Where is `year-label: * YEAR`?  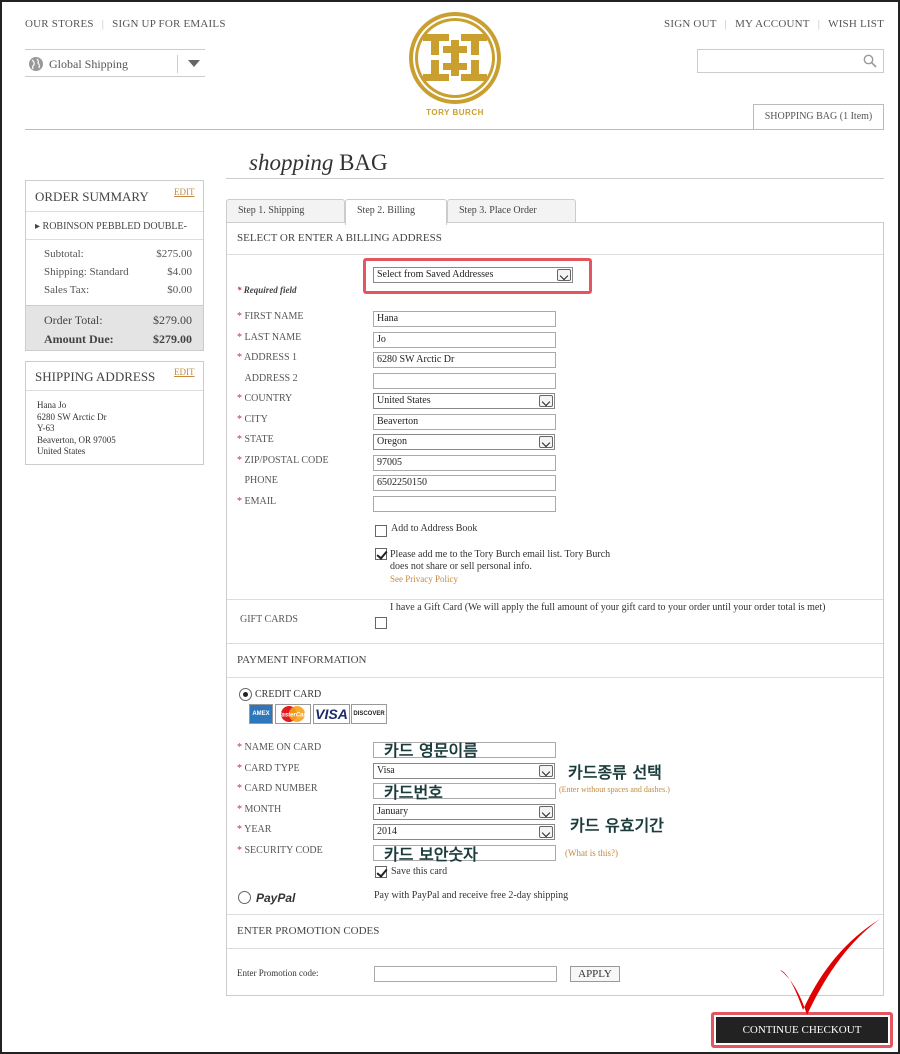 year-label: * YEAR is located at coordinates (254, 829).